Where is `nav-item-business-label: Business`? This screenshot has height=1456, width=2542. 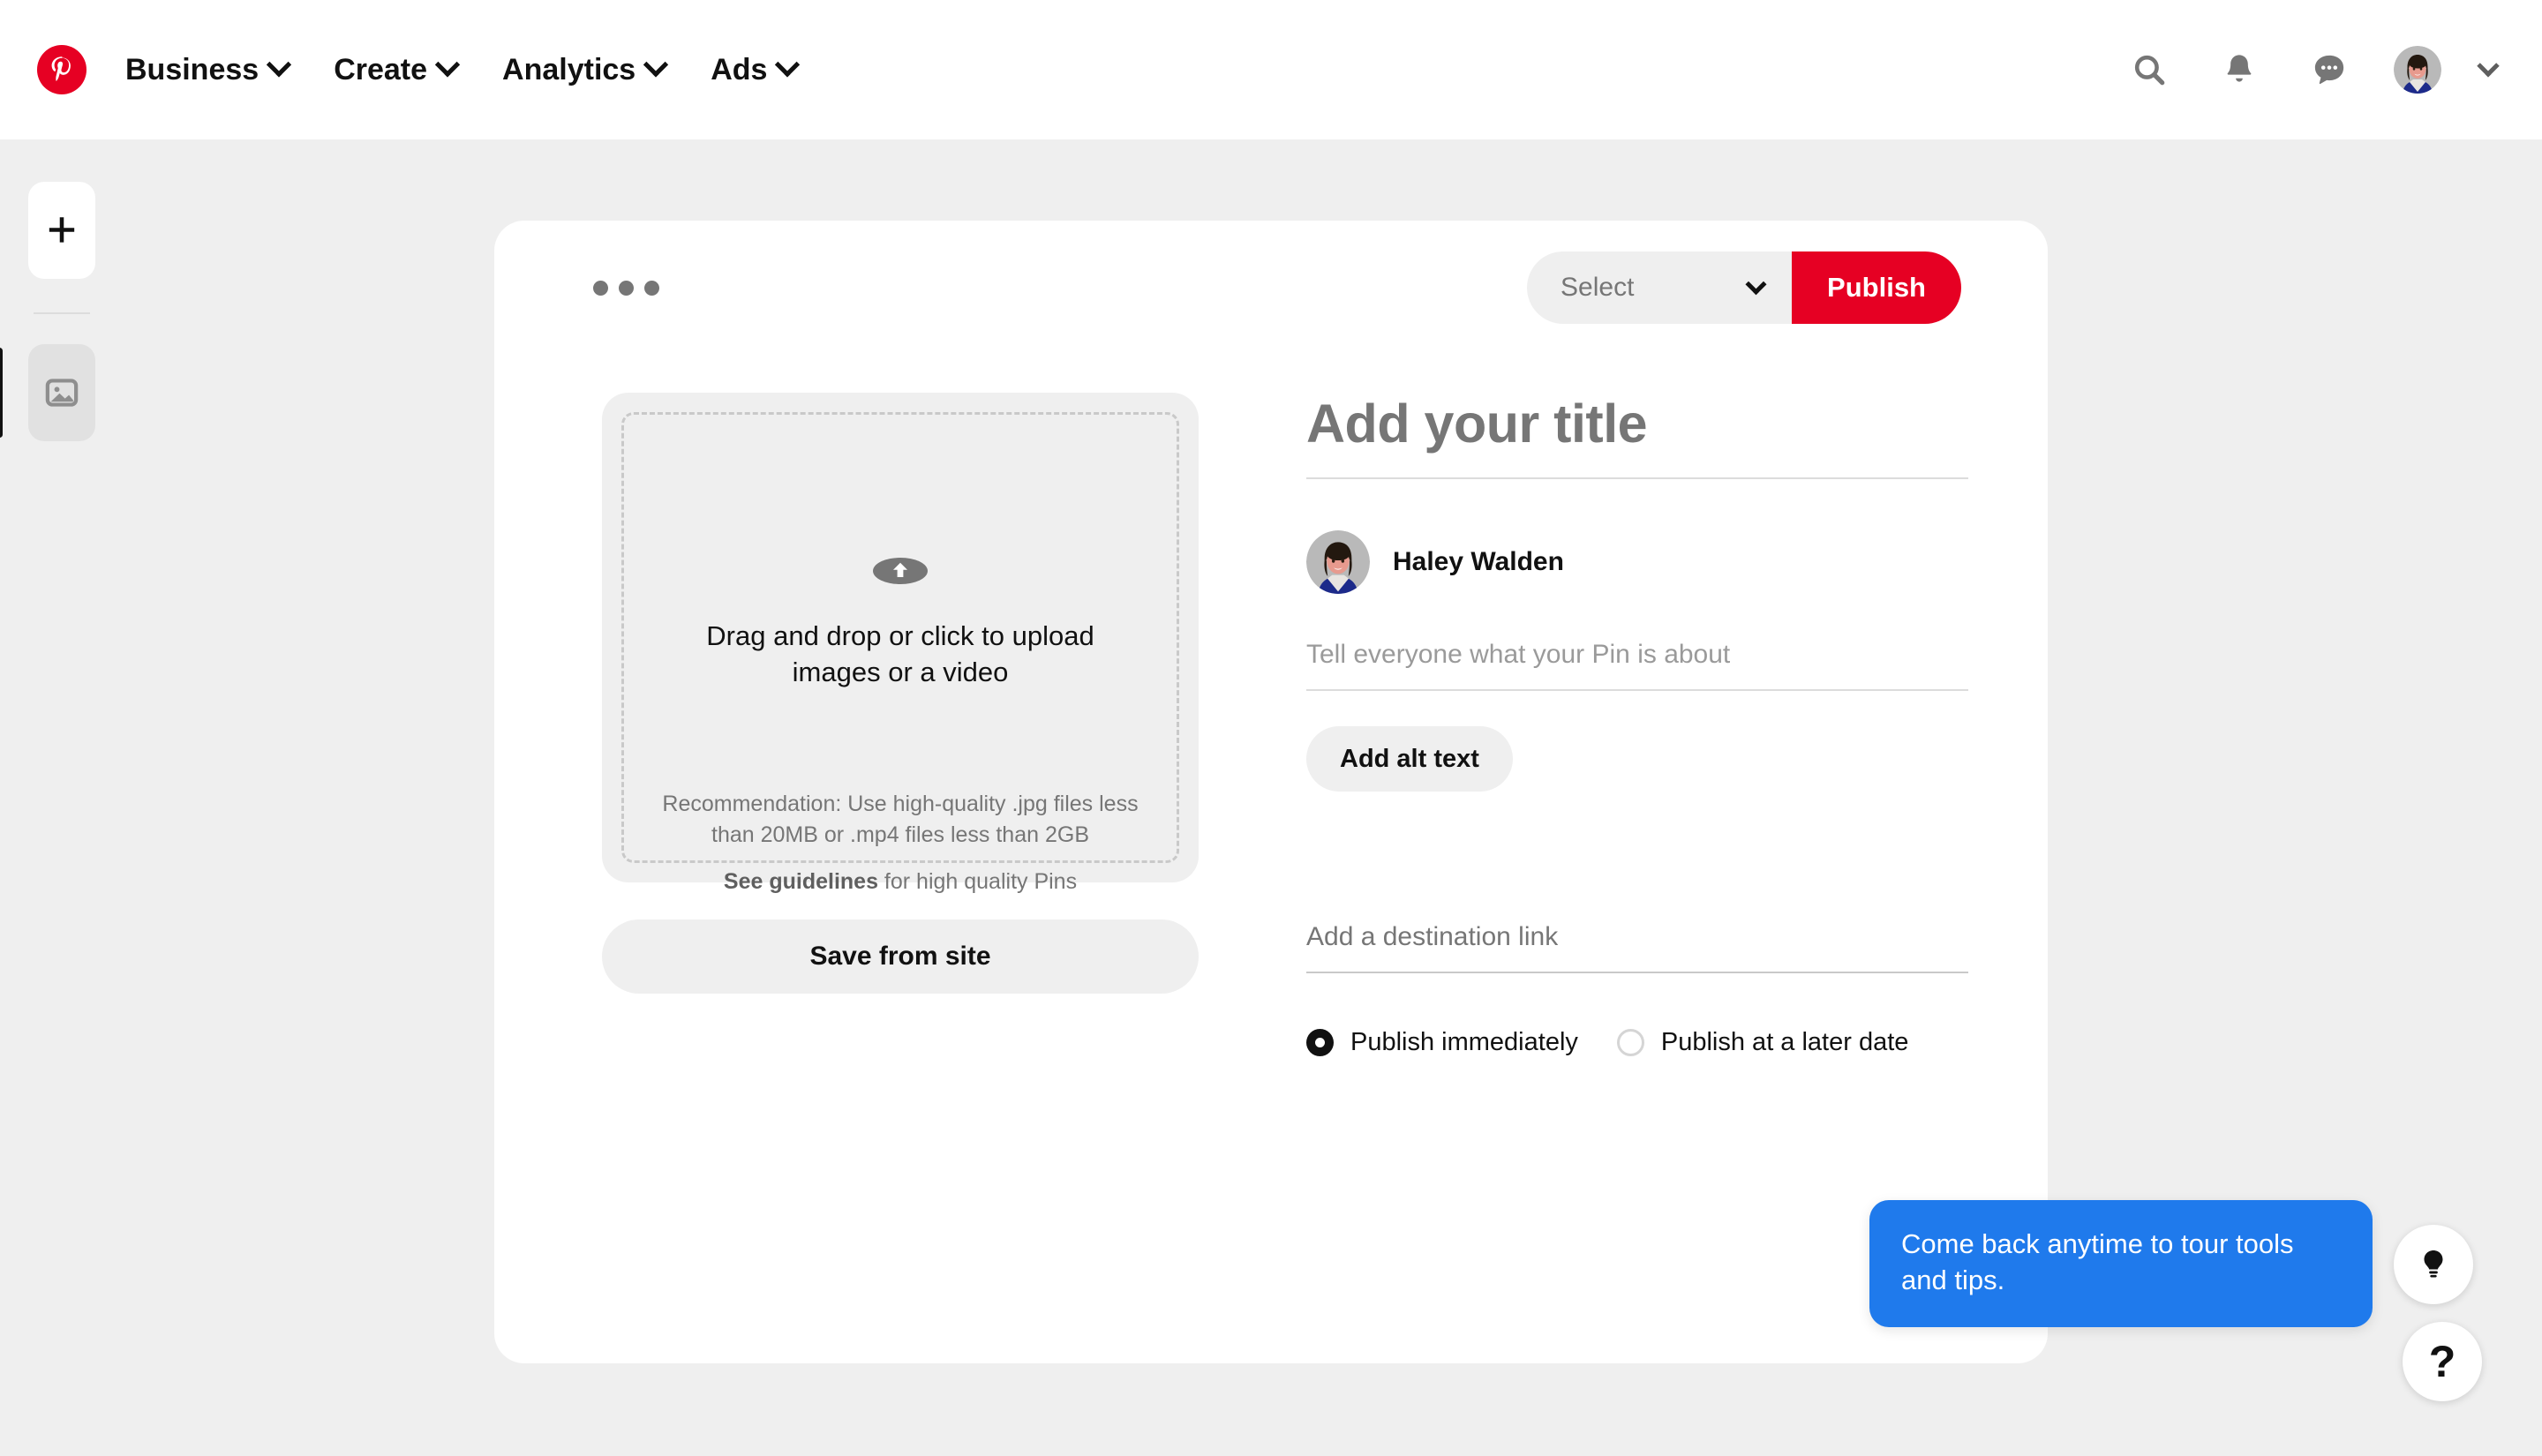
nav-item-business-label: Business is located at coordinates (192, 69).